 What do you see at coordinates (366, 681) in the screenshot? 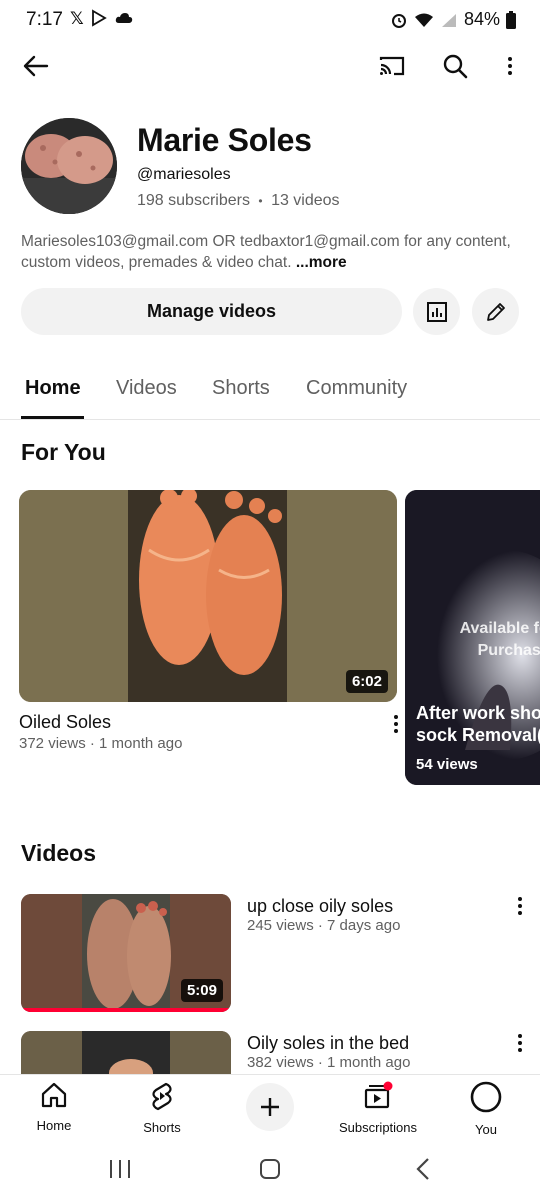
I see `video-duration-badge: 6:02` at bounding box center [366, 681].